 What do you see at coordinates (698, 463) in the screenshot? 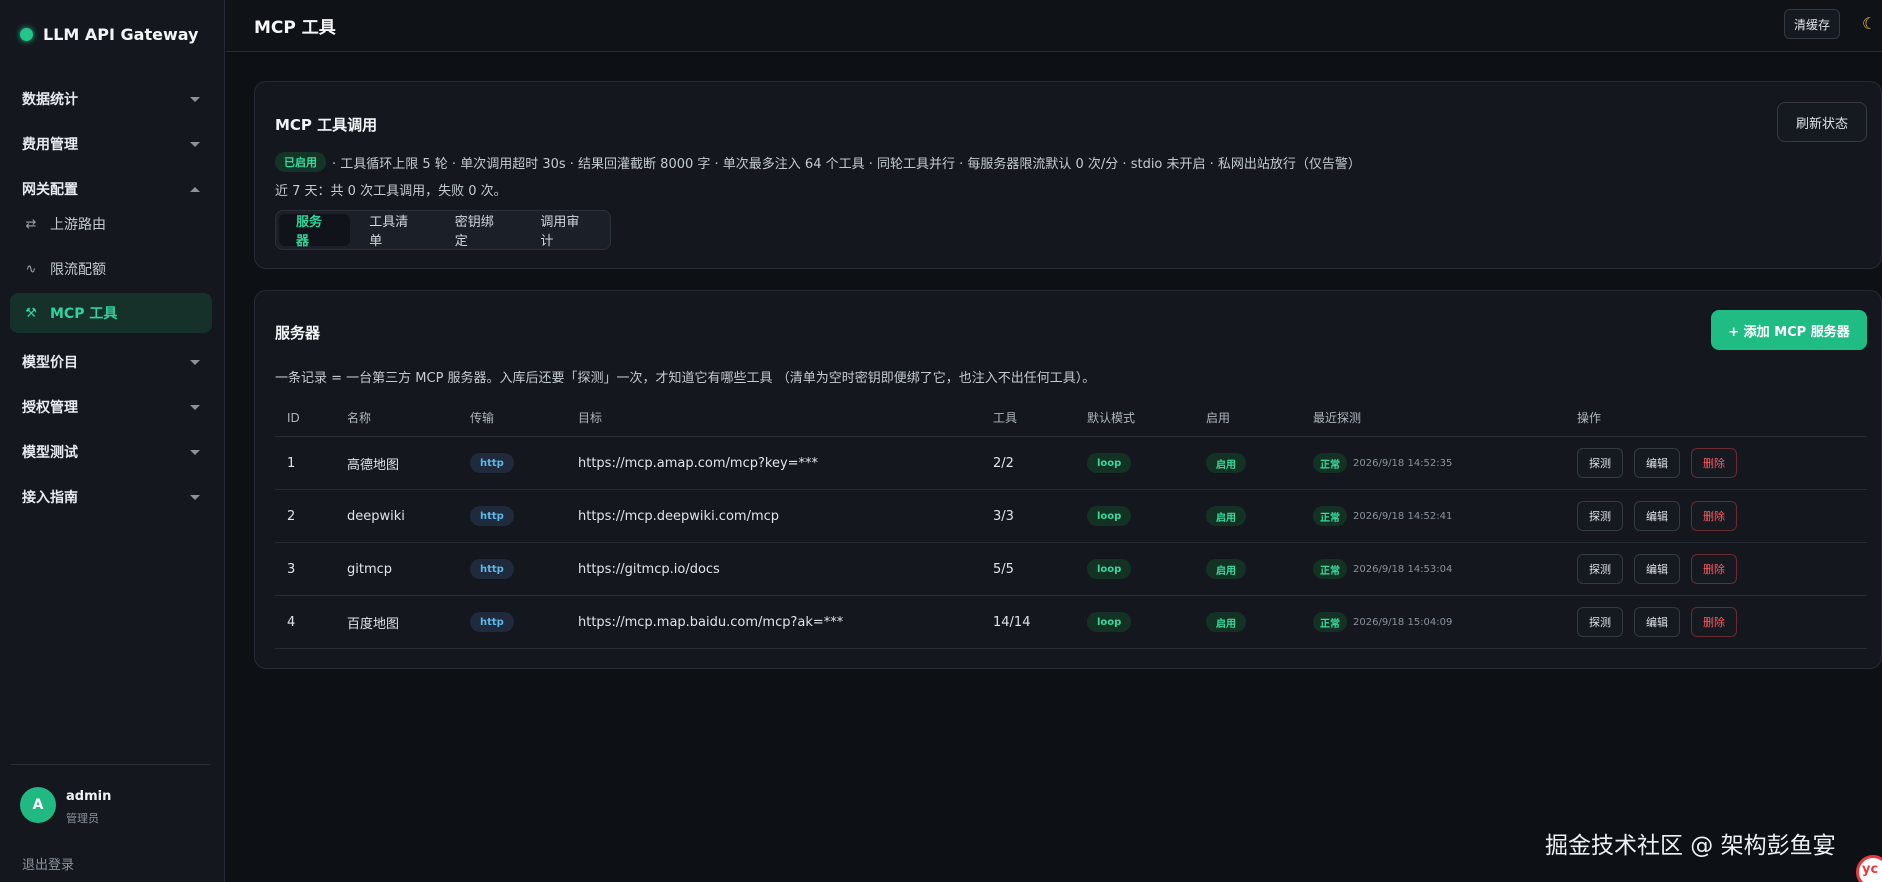
I see `row-target: https://mcp.amap.com/mcp?key=***` at bounding box center [698, 463].